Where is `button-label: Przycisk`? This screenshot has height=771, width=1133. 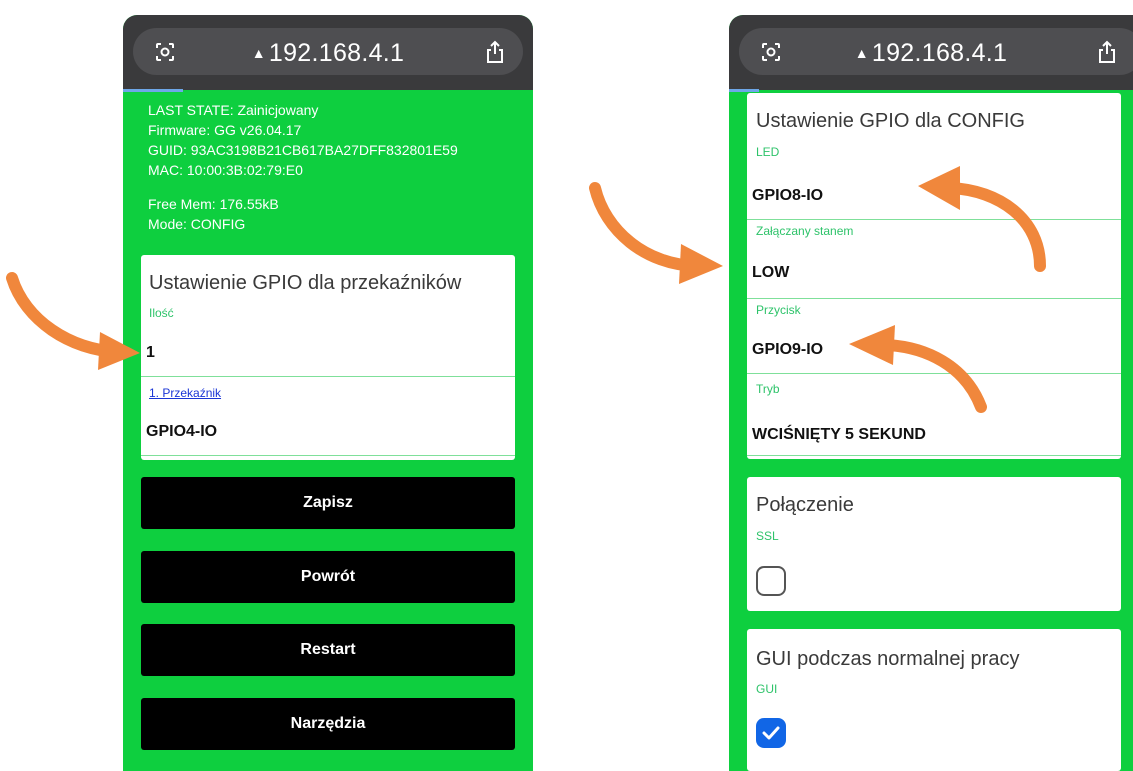 button-label: Przycisk is located at coordinates (778, 310).